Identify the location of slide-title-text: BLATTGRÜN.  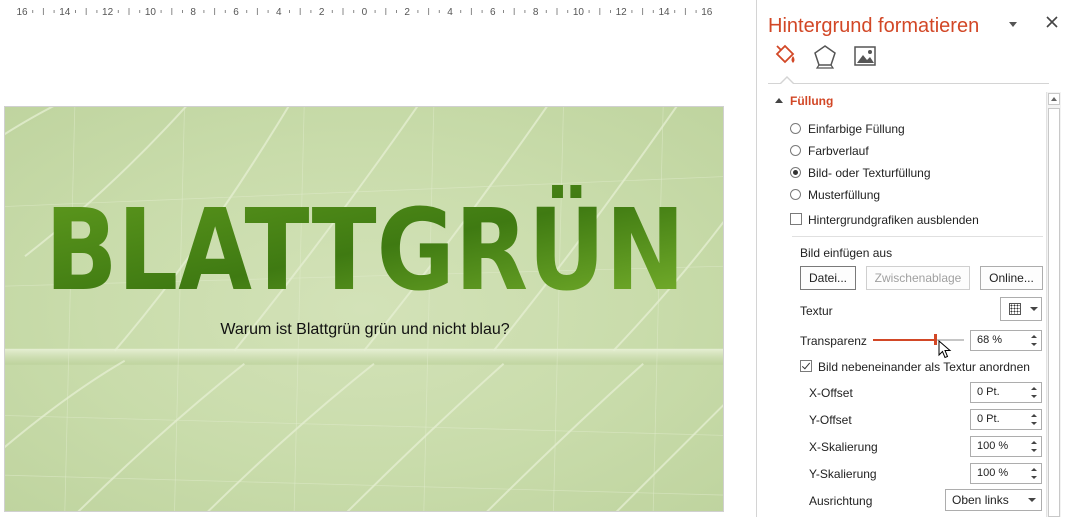
(365, 245).